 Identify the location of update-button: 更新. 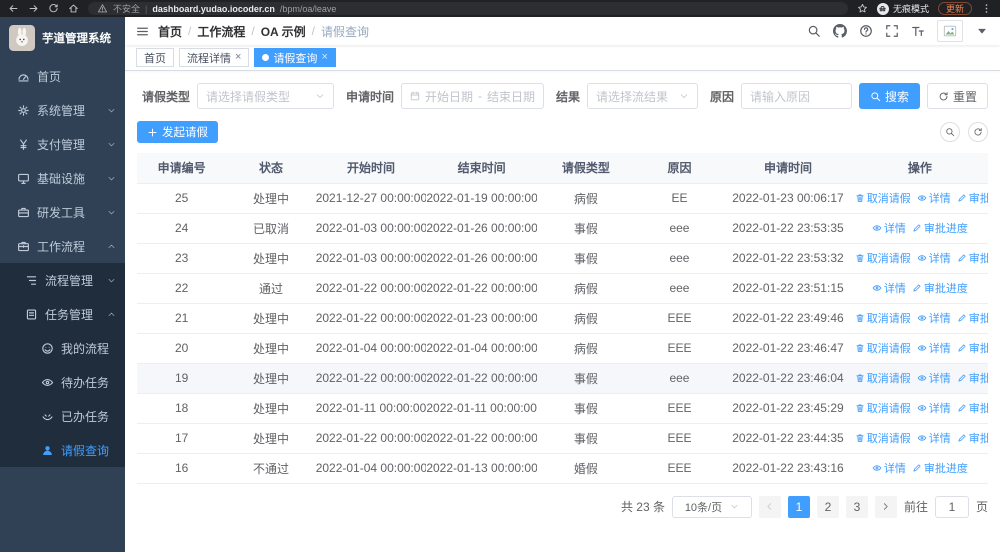
(954, 8).